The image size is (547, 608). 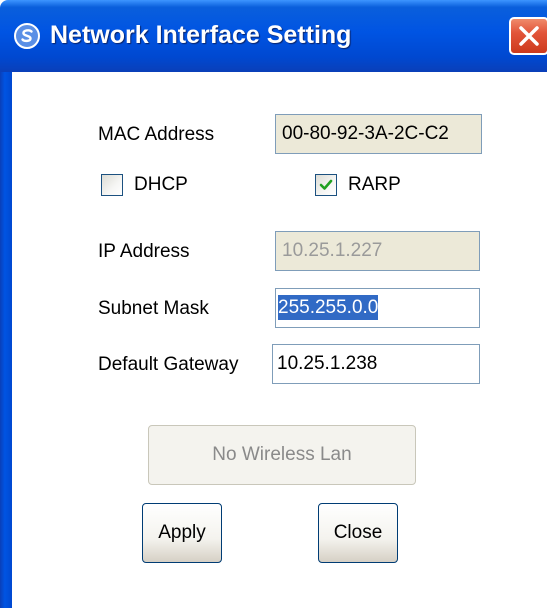 I want to click on close-button: Close, so click(x=358, y=533).